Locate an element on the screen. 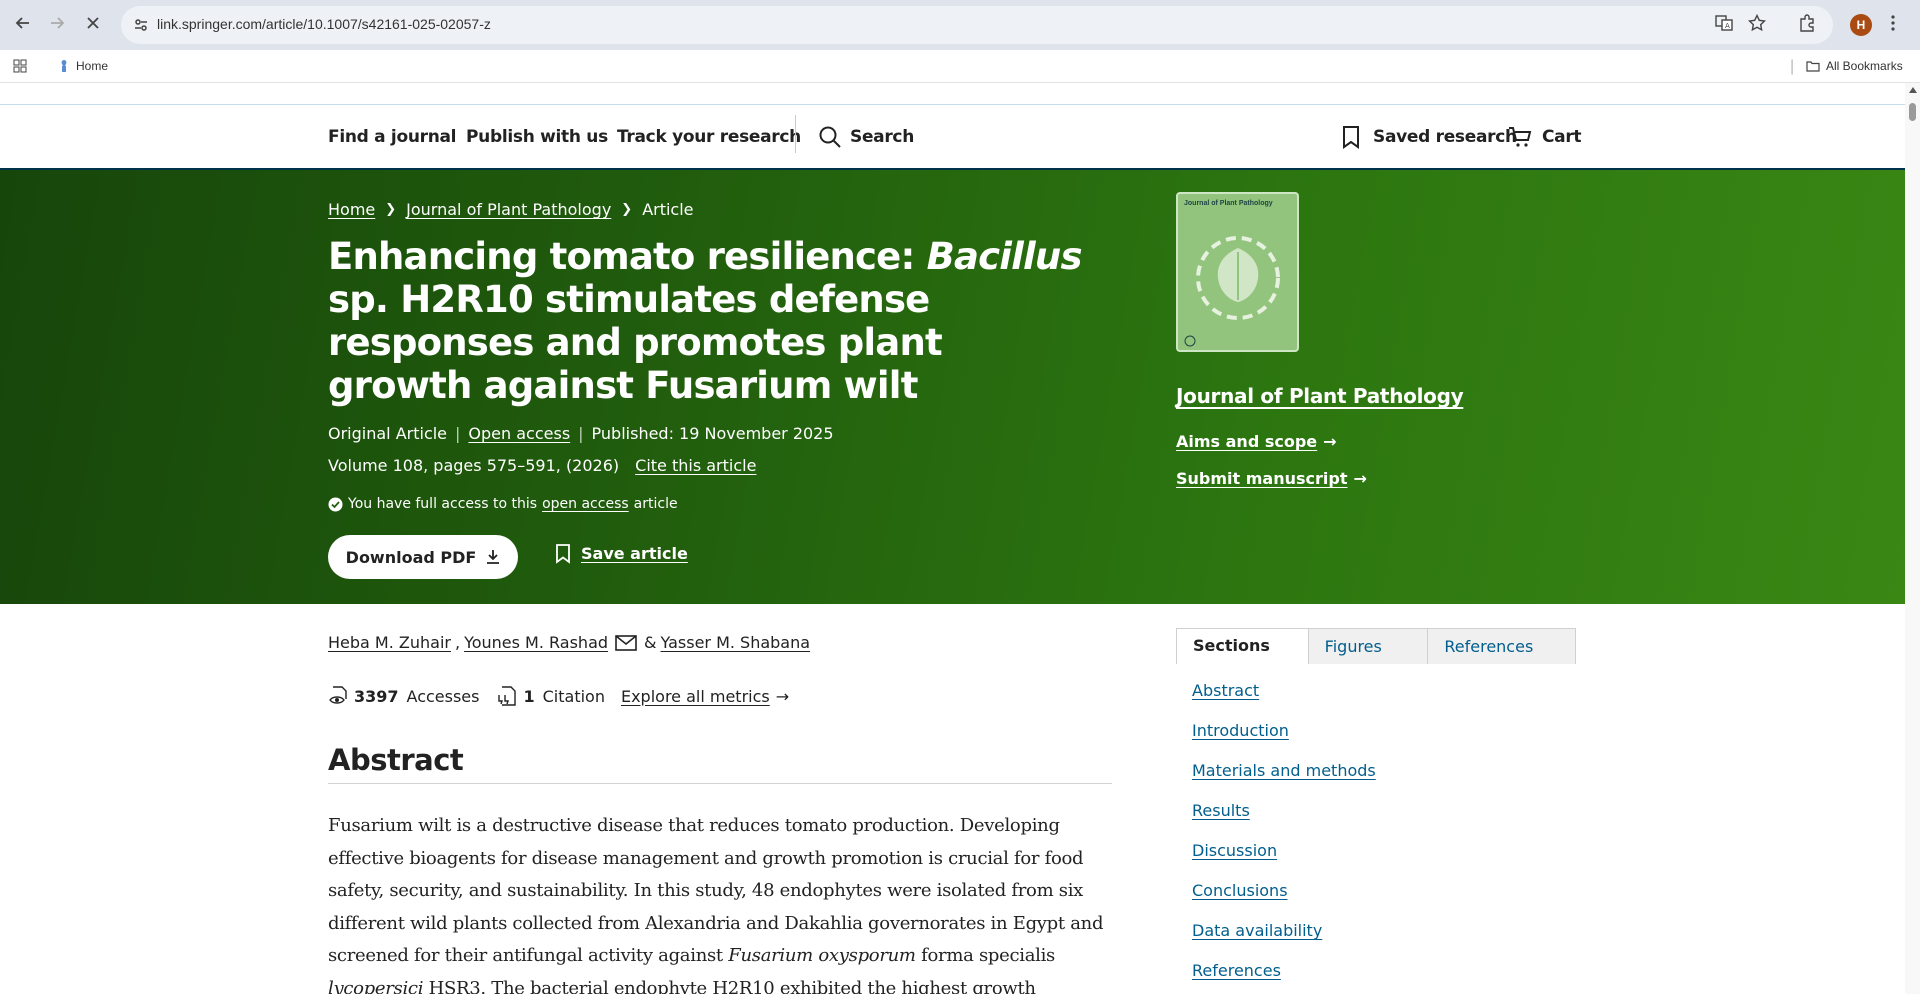  chevron-right-icon: ❯ is located at coordinates (627, 209).